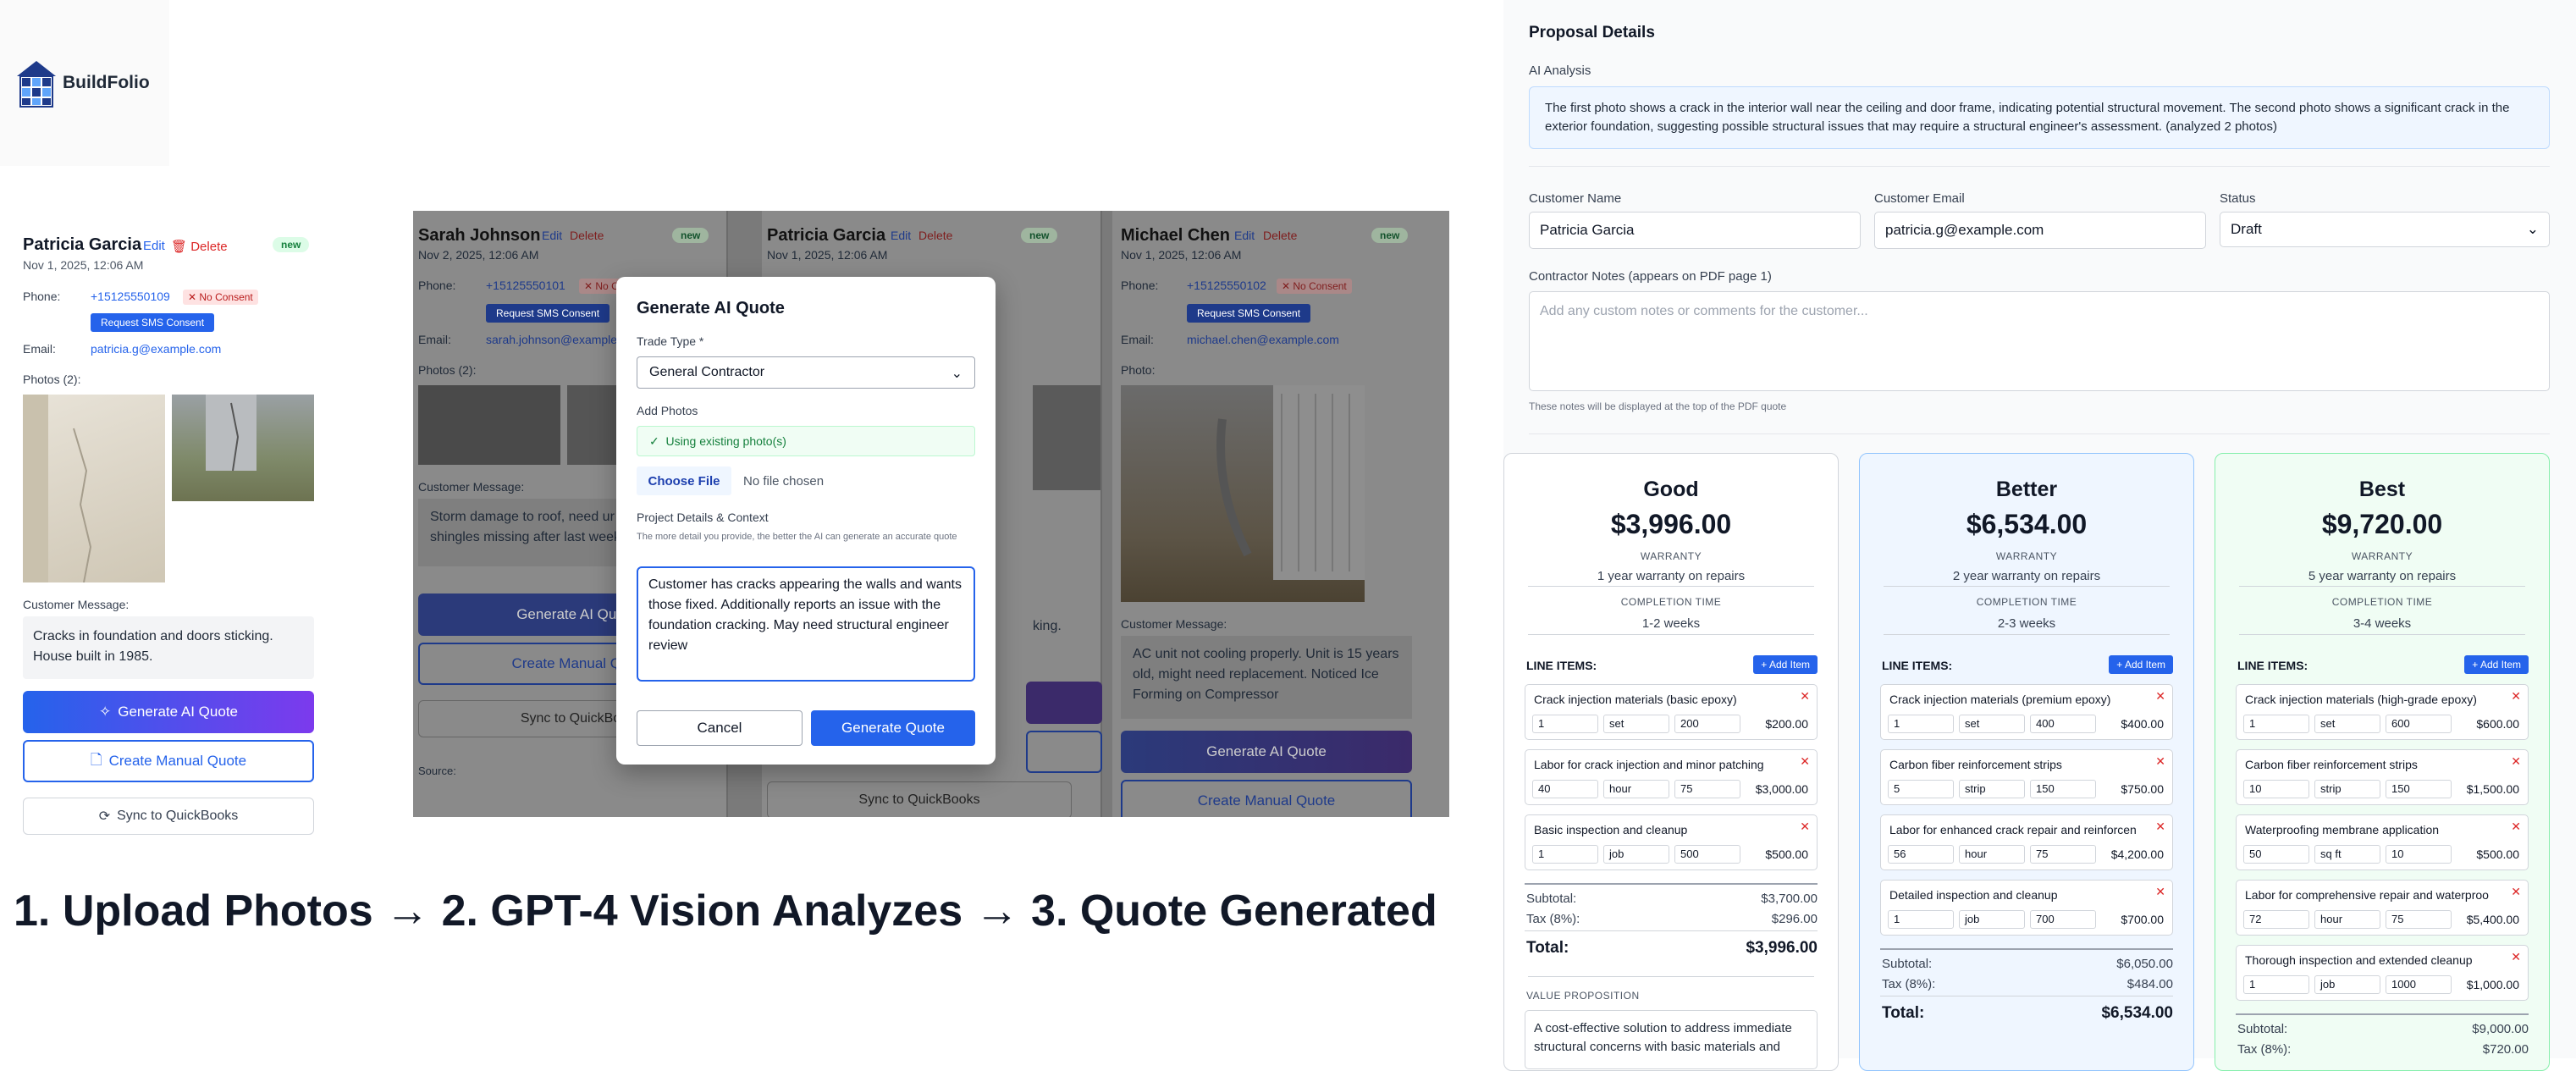 Image resolution: width=2576 pixels, height=1071 pixels. Describe the element at coordinates (525, 285) in the screenshot. I see `phone-link: +15125550101` at that location.